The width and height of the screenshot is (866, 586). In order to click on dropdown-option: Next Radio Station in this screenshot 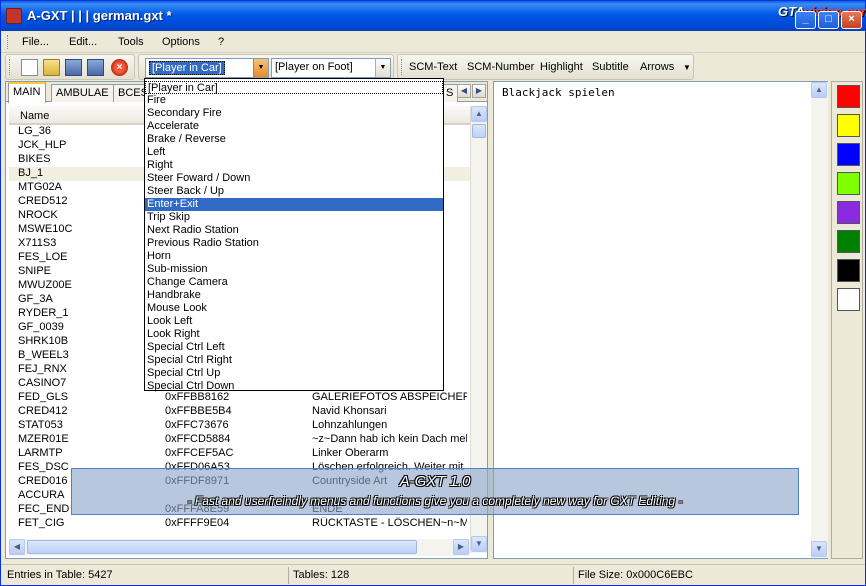, I will do `click(294, 230)`.